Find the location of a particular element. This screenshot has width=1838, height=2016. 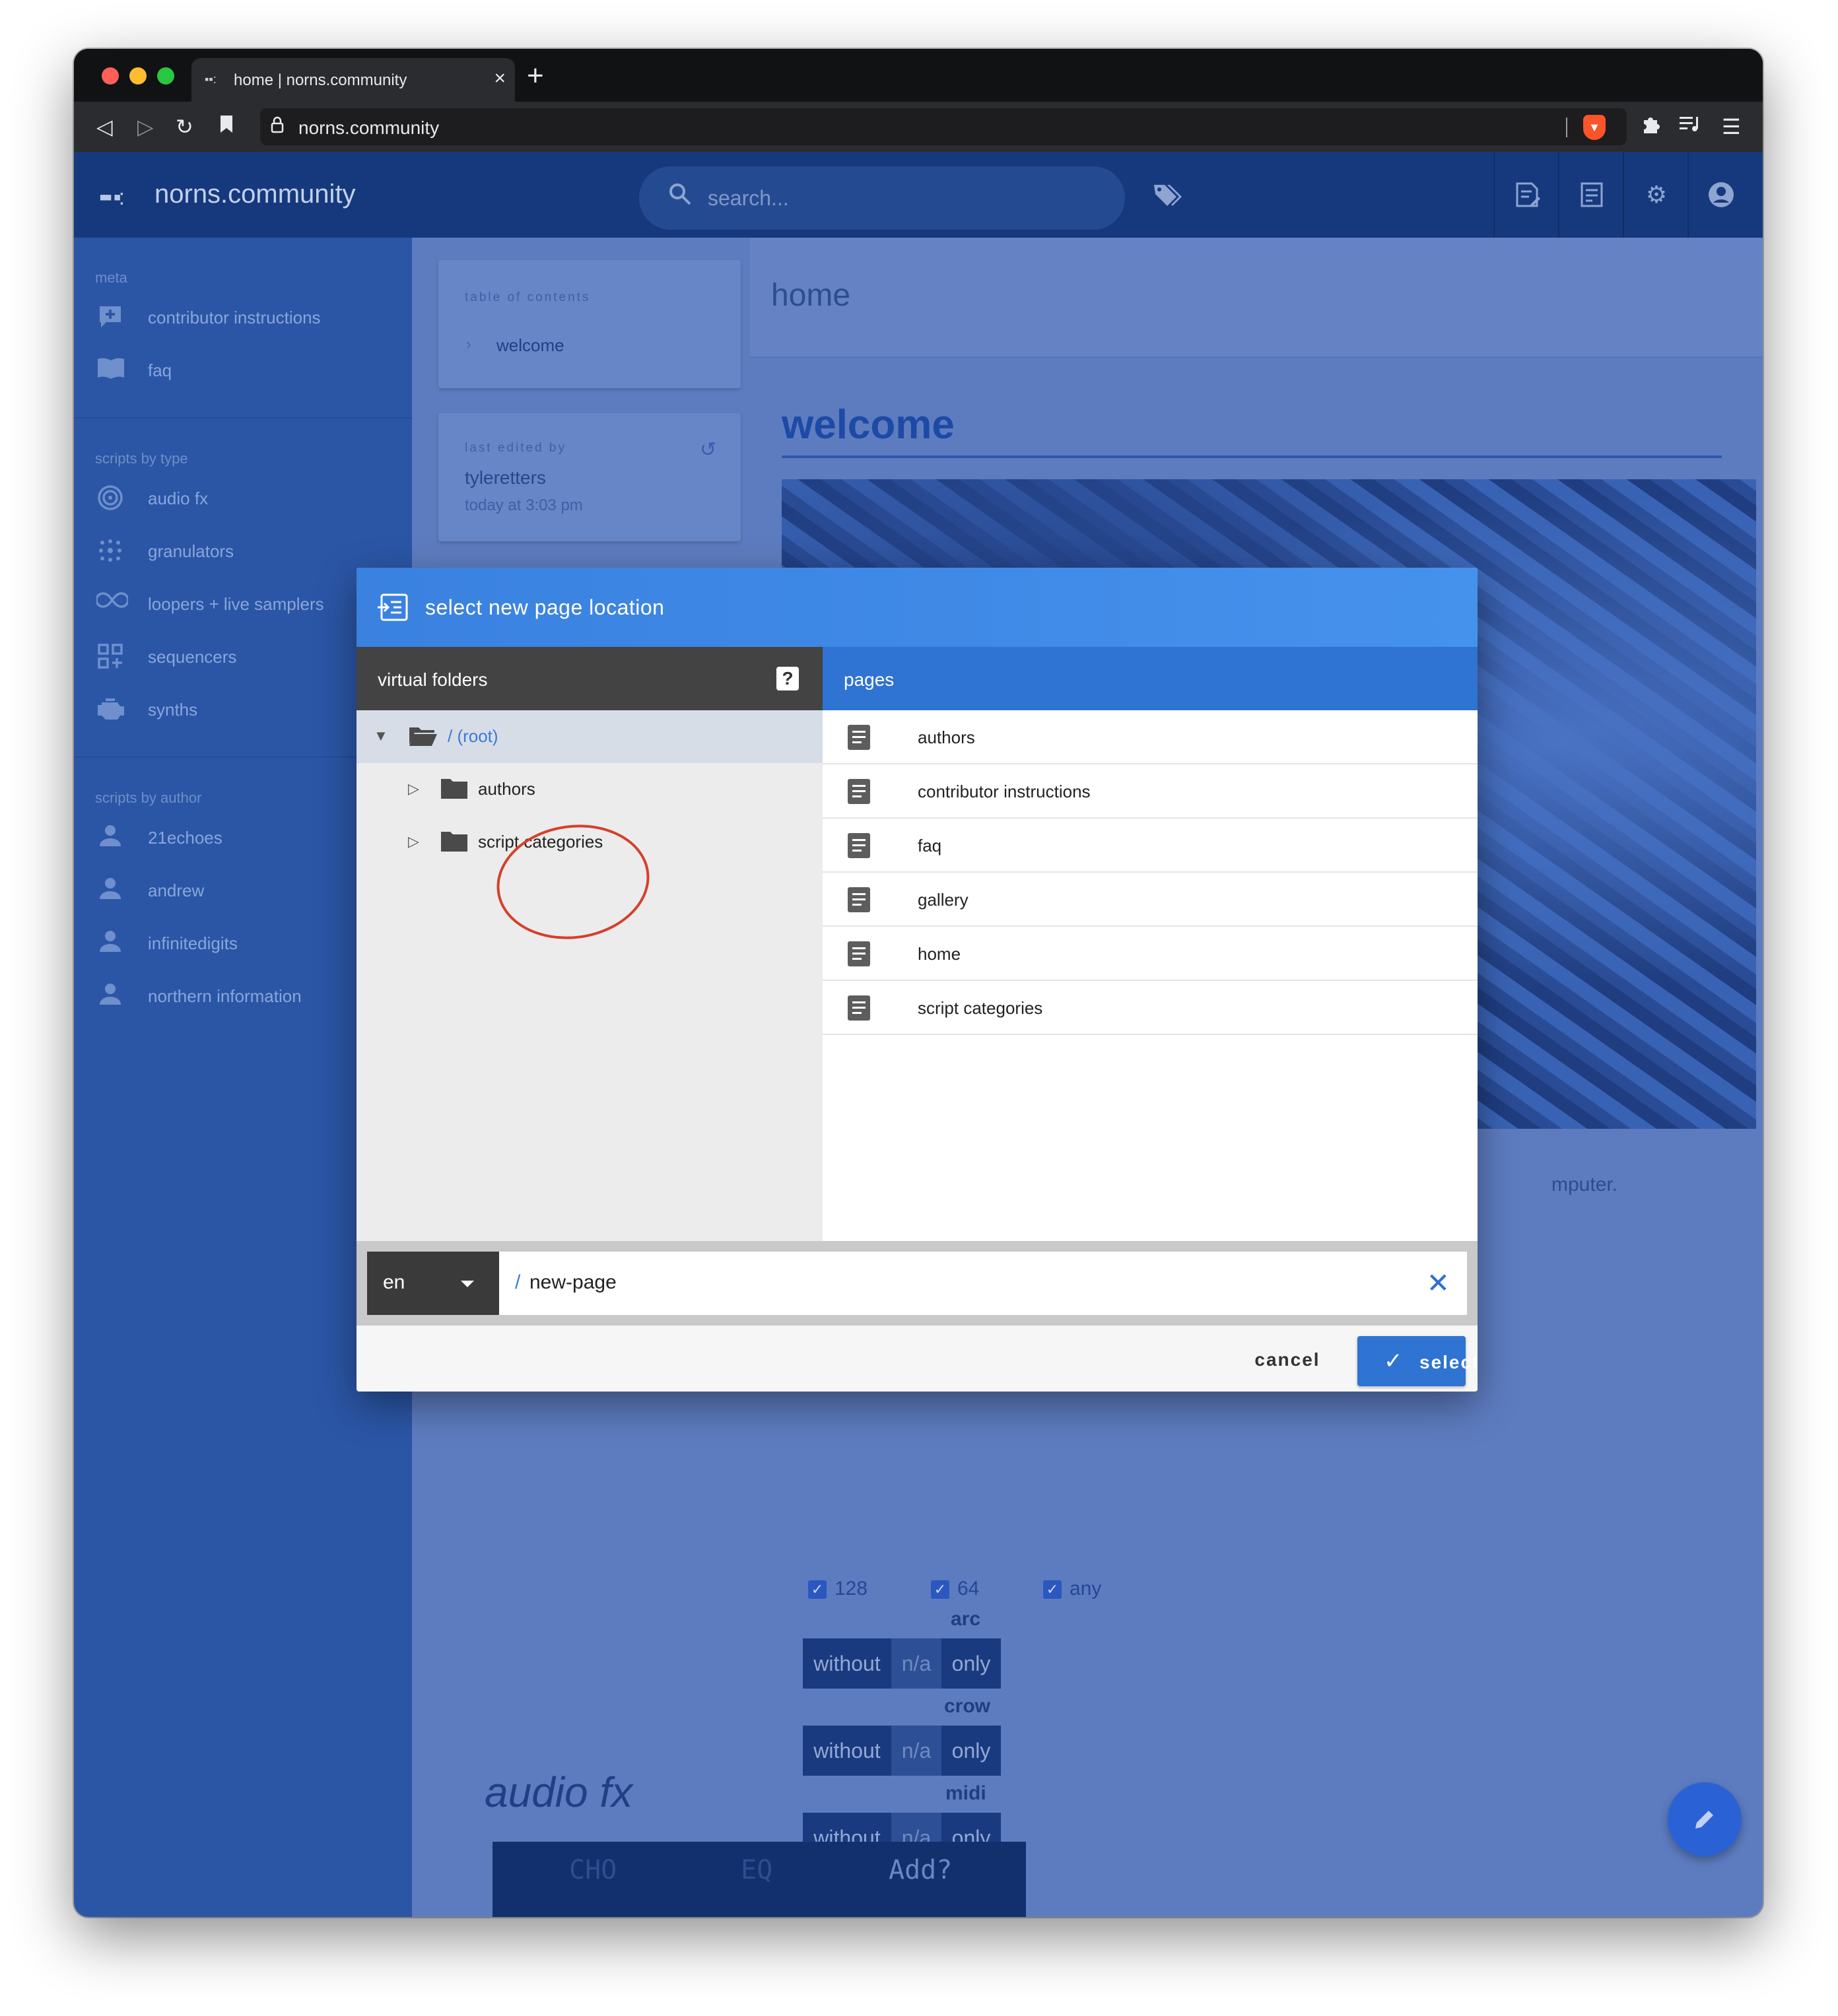

checkbox-64: ✓ is located at coordinates (940, 1590).